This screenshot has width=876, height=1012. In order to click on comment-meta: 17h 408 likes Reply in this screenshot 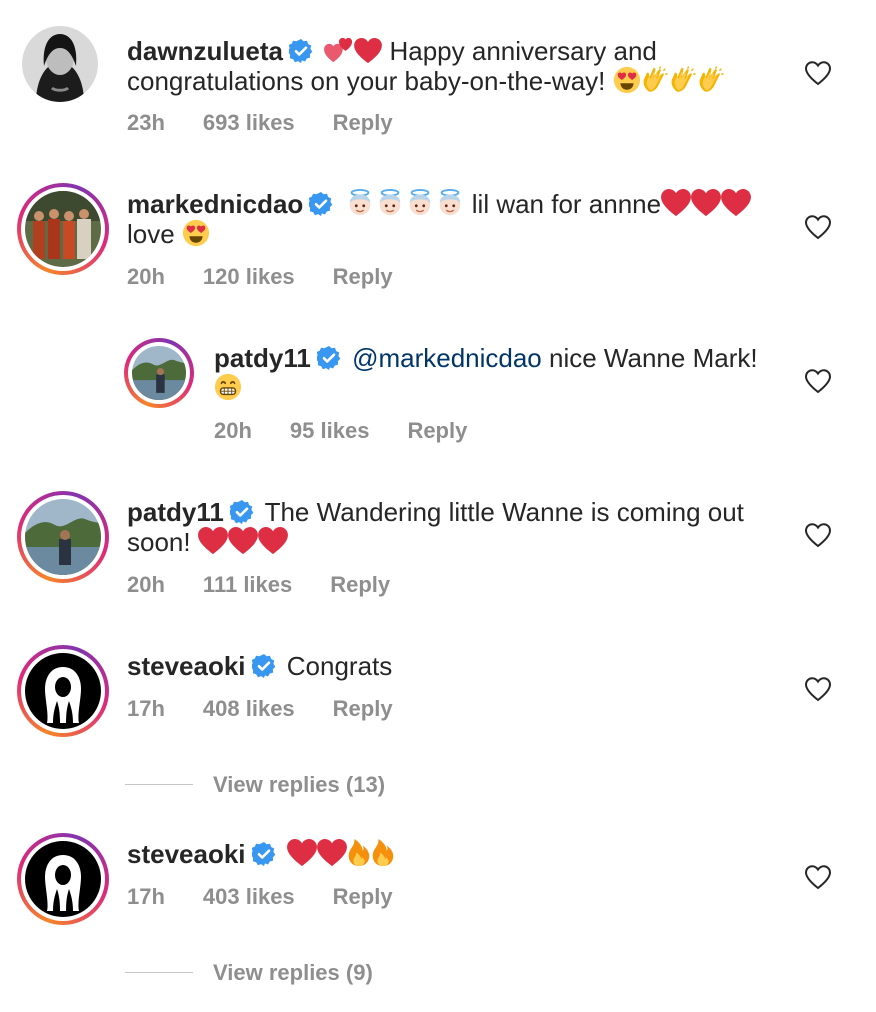, I will do `click(279, 709)`.